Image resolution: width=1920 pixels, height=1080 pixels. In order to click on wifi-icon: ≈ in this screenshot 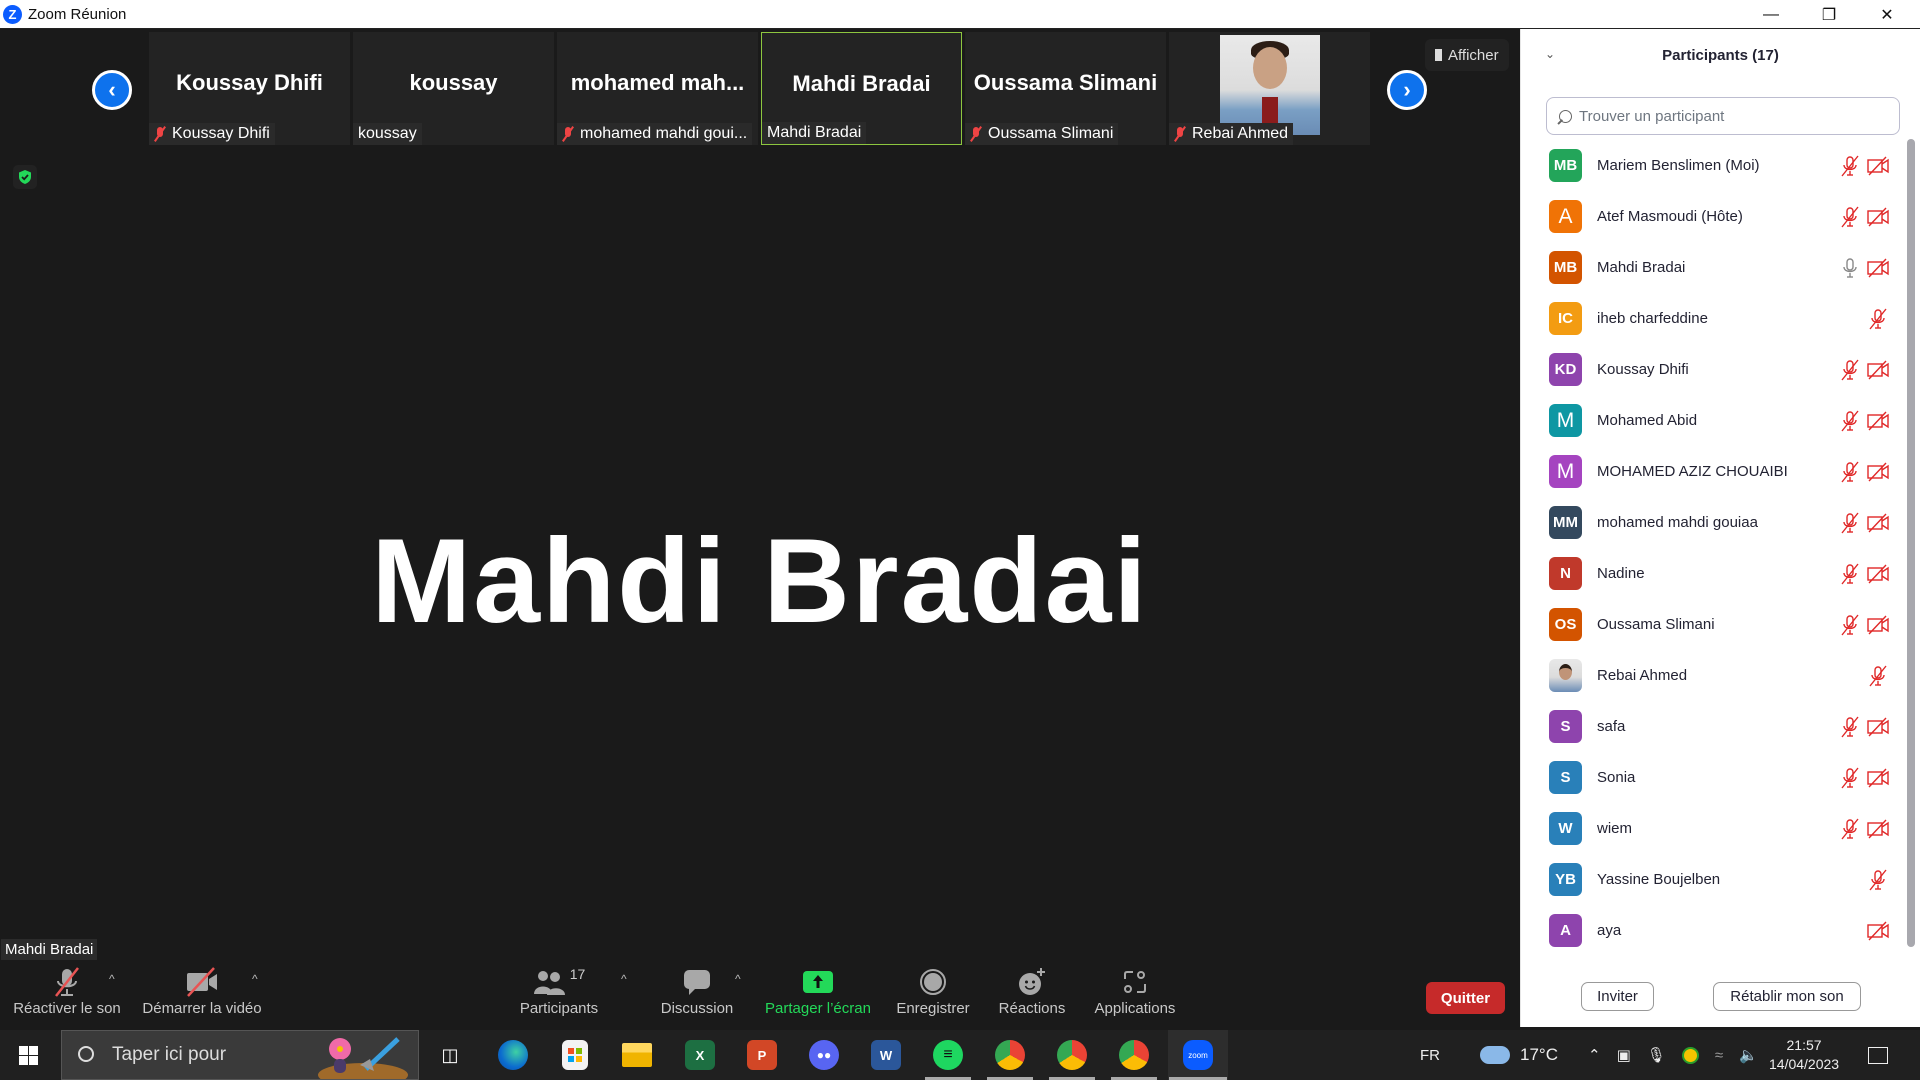, I will do `click(1719, 1055)`.